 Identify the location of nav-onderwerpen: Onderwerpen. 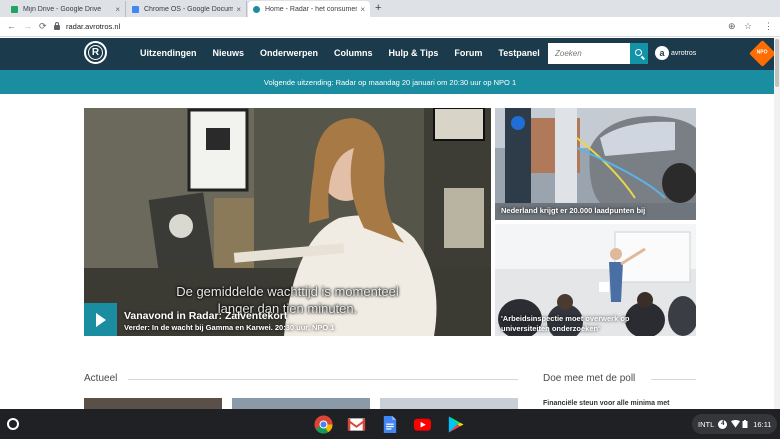
(289, 53).